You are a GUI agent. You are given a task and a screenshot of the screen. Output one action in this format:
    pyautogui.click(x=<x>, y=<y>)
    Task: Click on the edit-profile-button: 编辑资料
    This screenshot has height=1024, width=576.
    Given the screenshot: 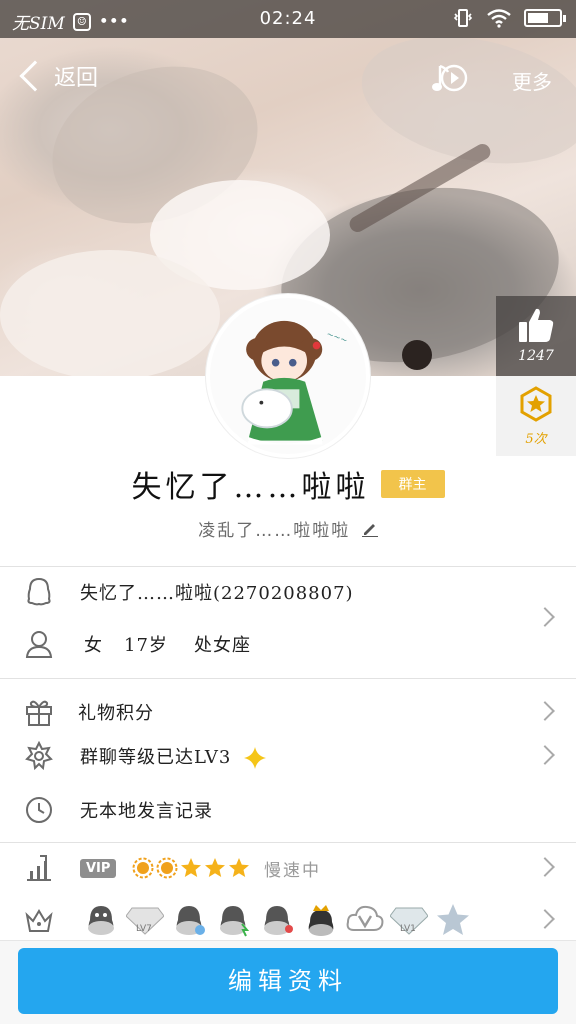 What is the action you would take?
    pyautogui.click(x=288, y=981)
    